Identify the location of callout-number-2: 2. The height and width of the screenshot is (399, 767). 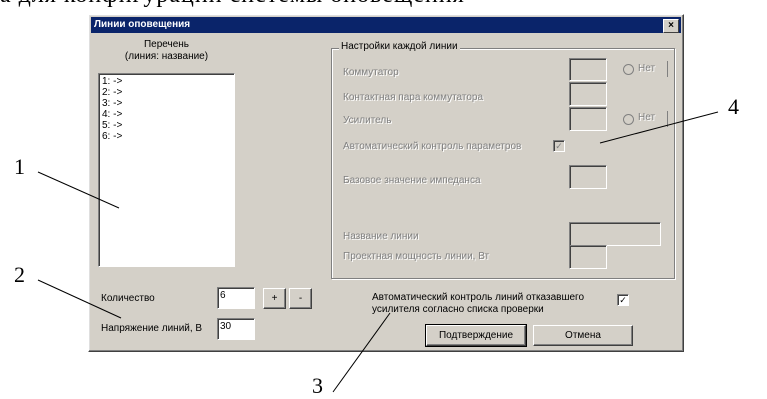
(19, 274).